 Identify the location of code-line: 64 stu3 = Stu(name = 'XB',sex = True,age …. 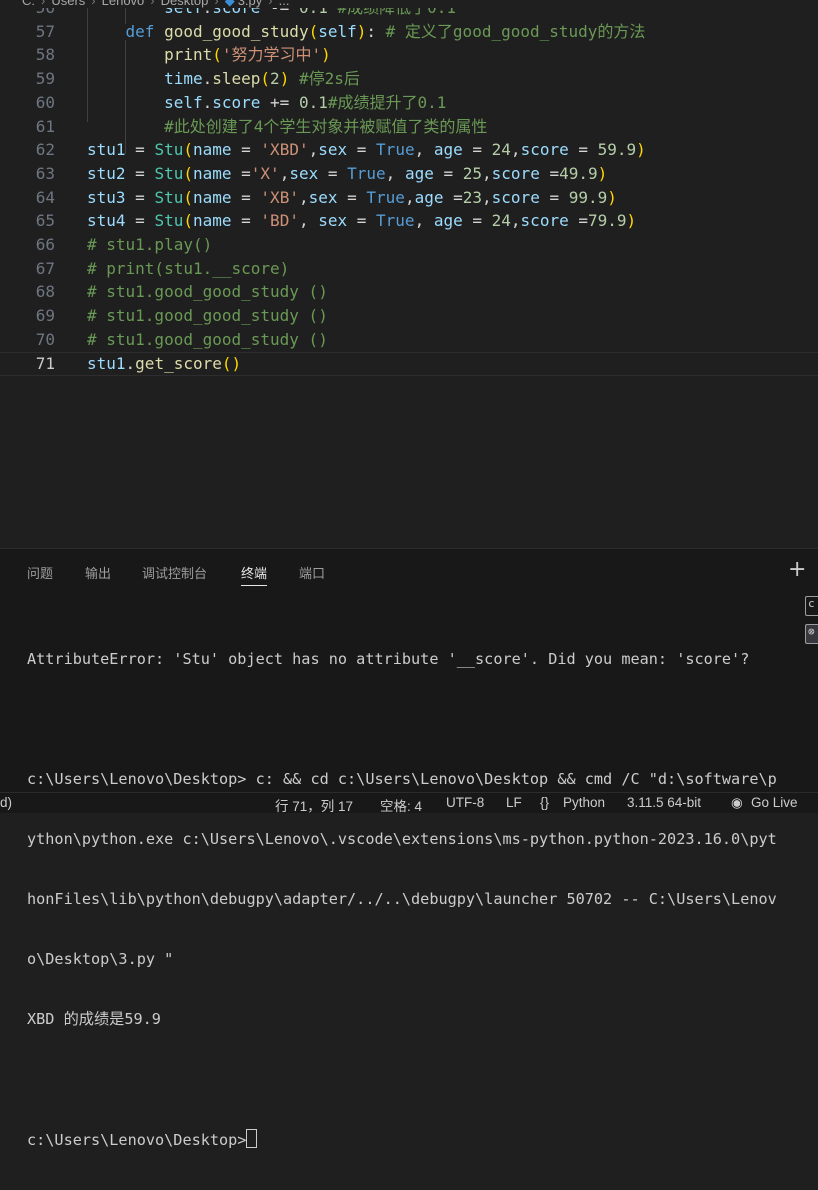
(409, 198).